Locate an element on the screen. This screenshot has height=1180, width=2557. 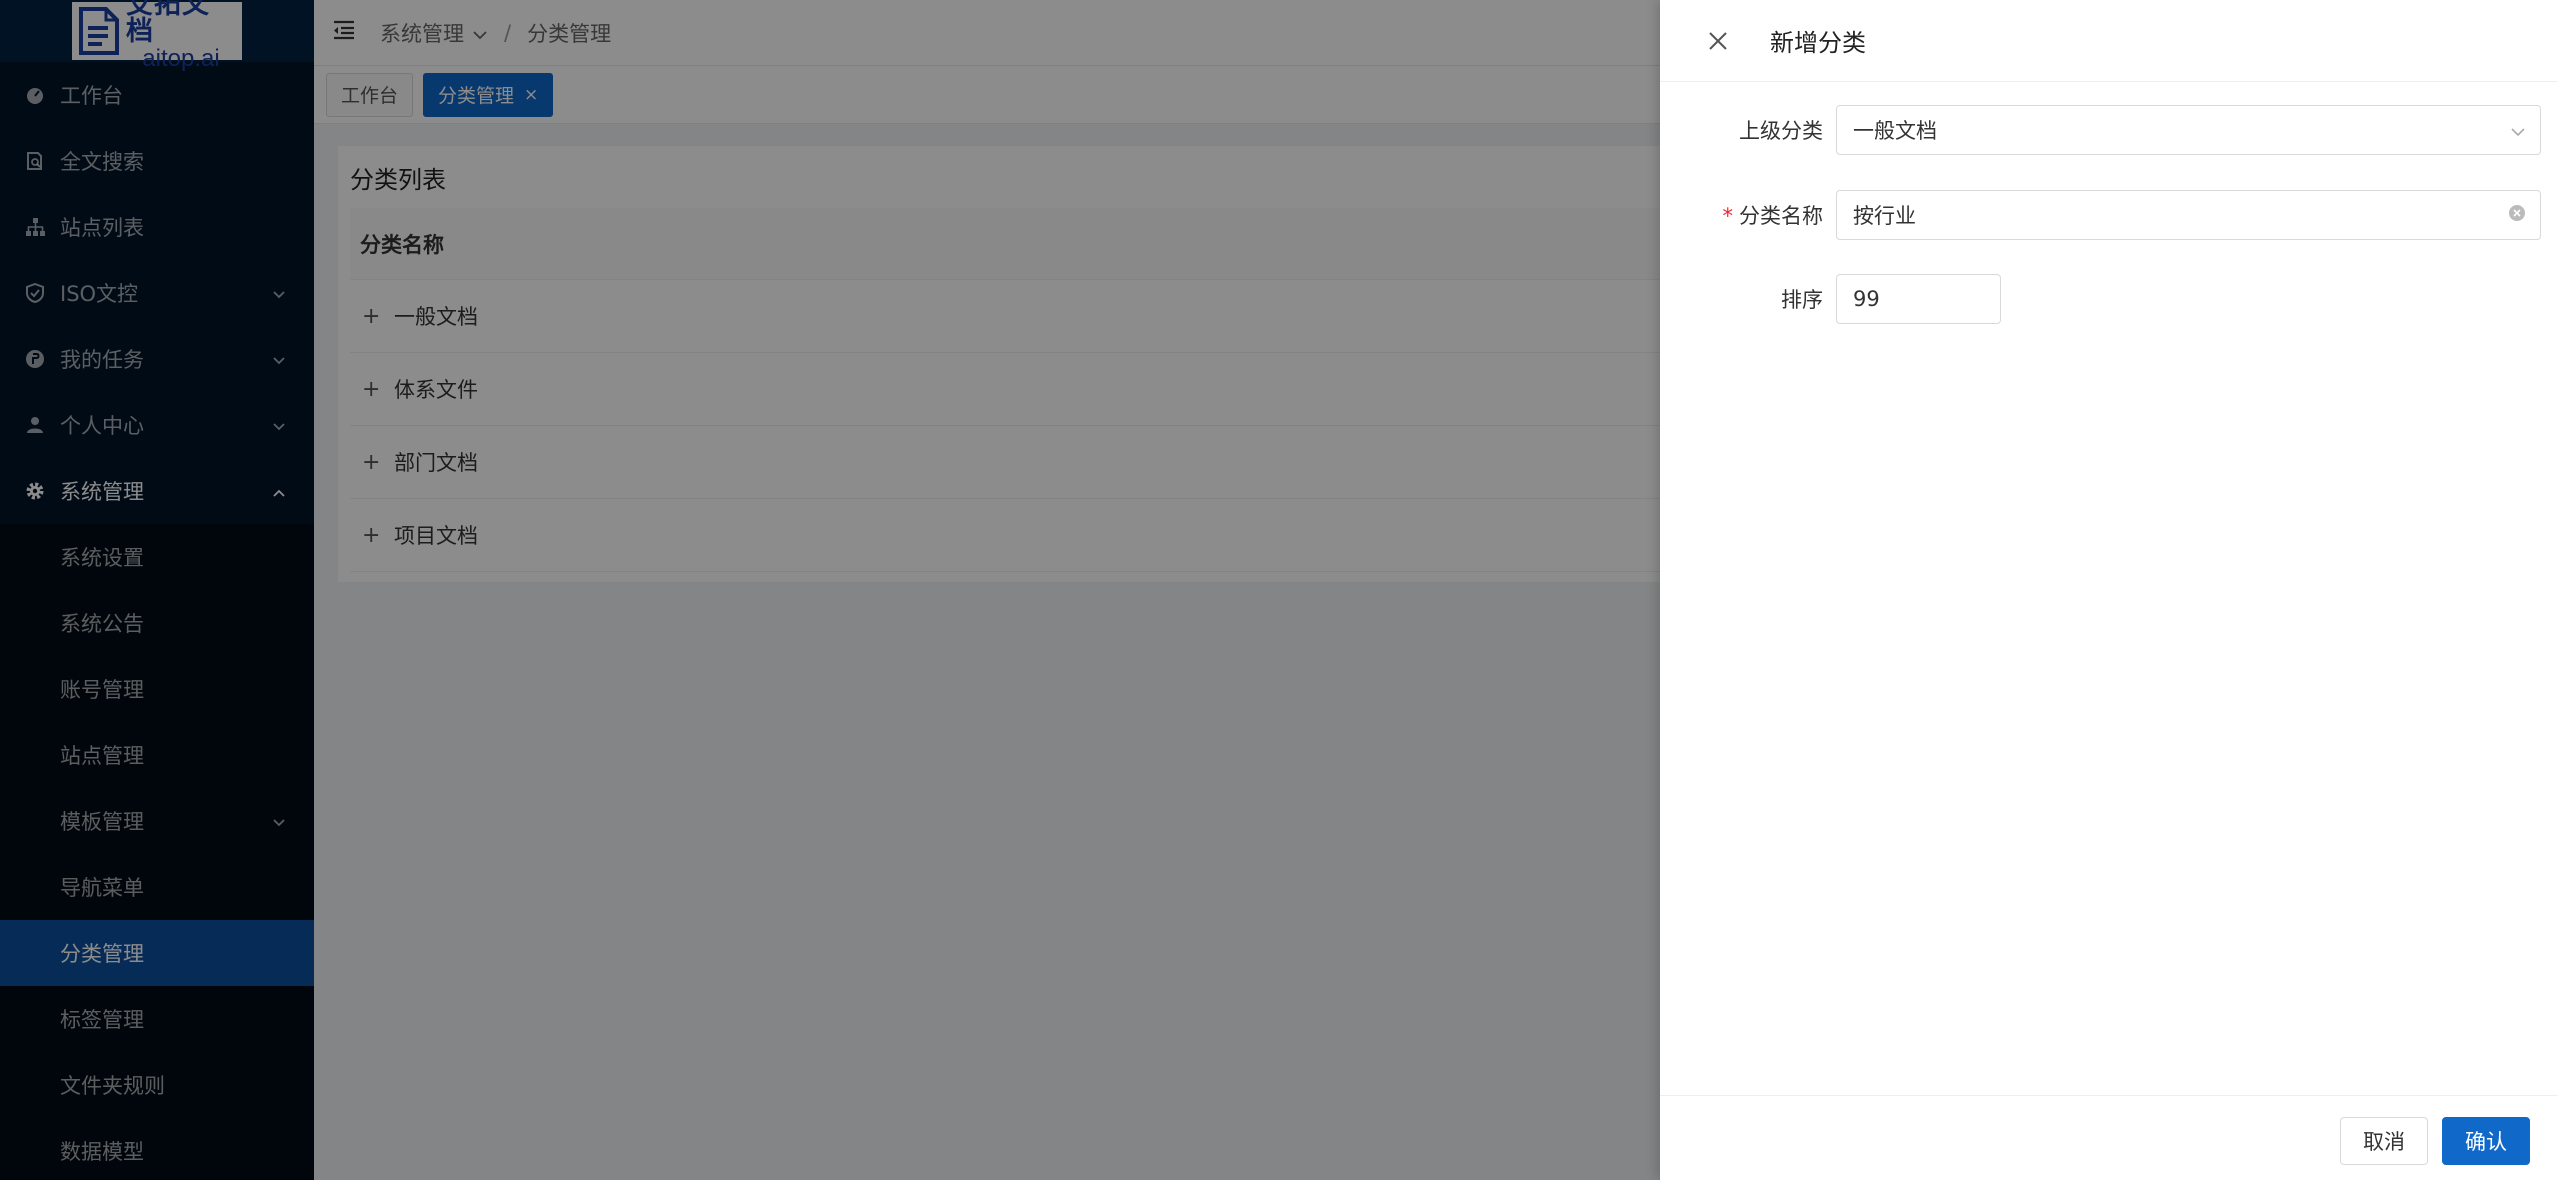
parent-category-value: 一般文档 is located at coordinates (1895, 131).